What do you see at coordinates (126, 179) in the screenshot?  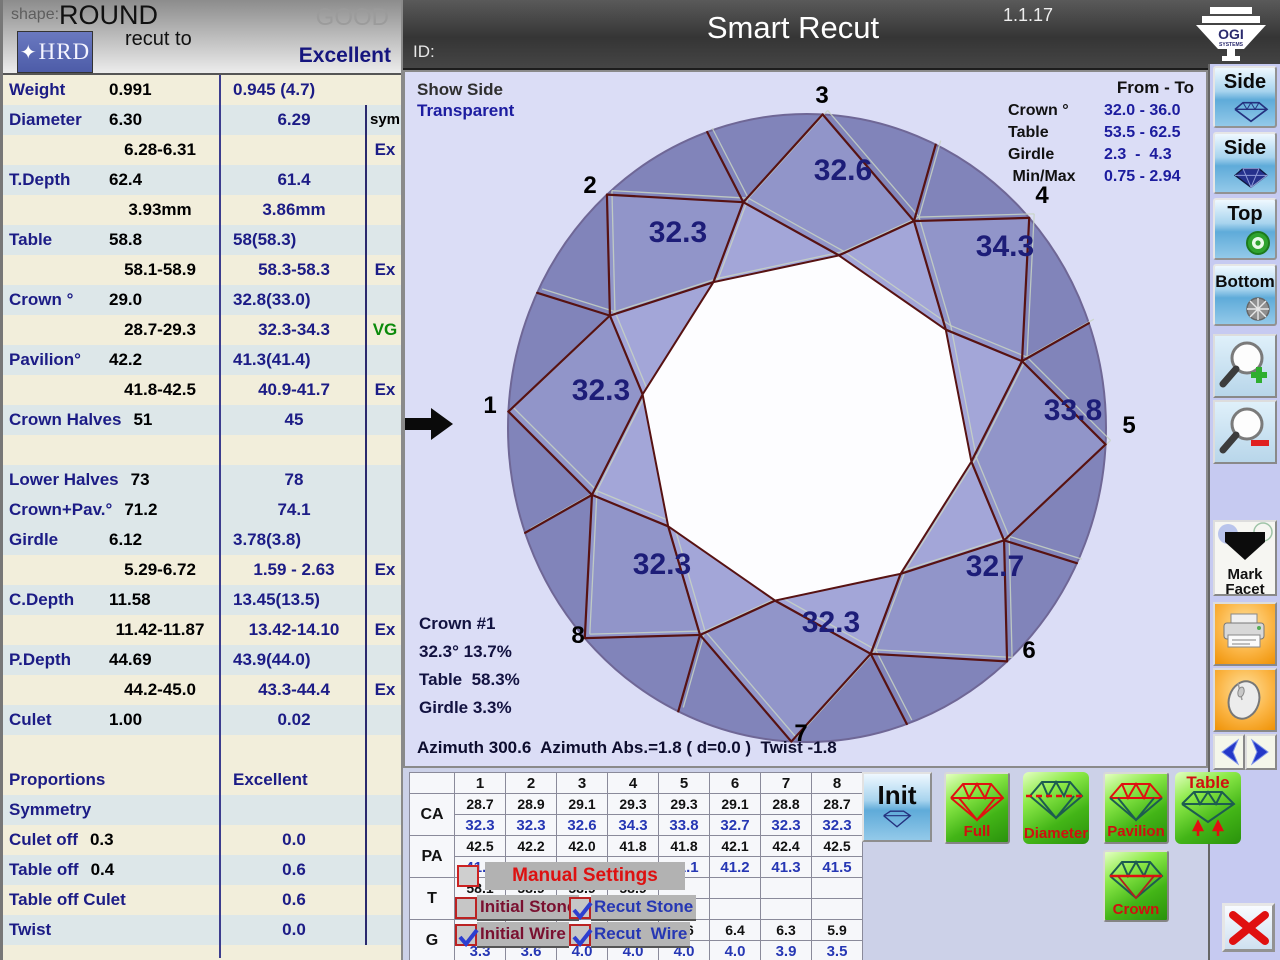 I see `initial-value: 62.4` at bounding box center [126, 179].